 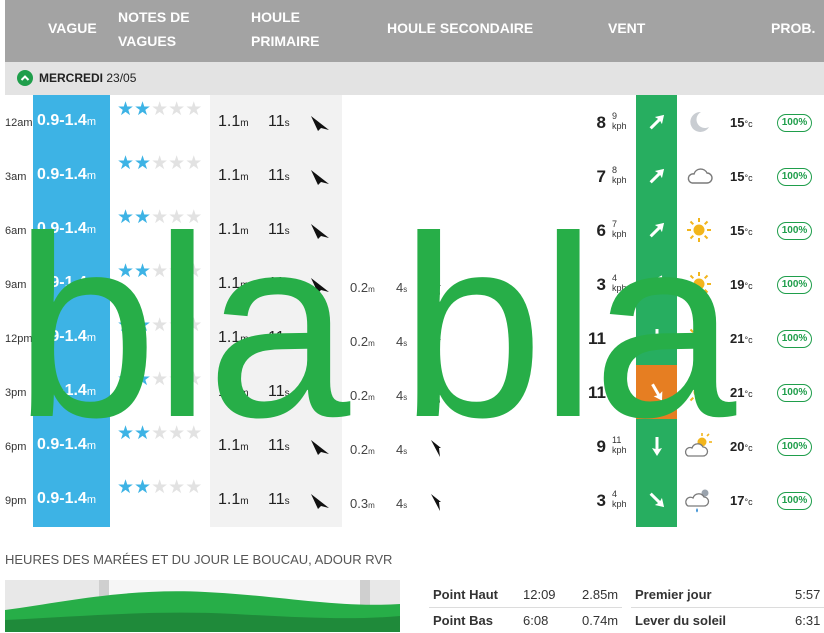 I want to click on forecast-row: 12am 0.9-1.4m ★★★★★ 1.1m 11s 8 9 kph 15°c 100%, so click(x=412, y=122).